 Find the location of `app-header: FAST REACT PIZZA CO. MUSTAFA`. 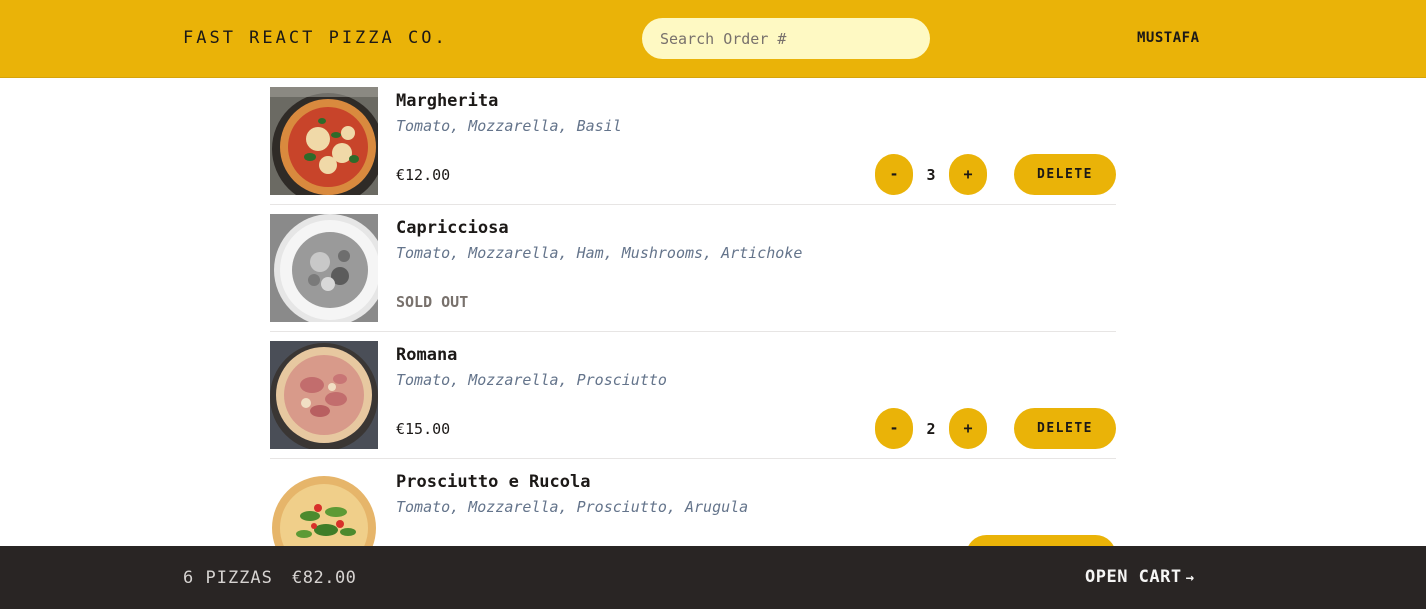

app-header: FAST REACT PIZZA CO. MUSTAFA is located at coordinates (713, 39).